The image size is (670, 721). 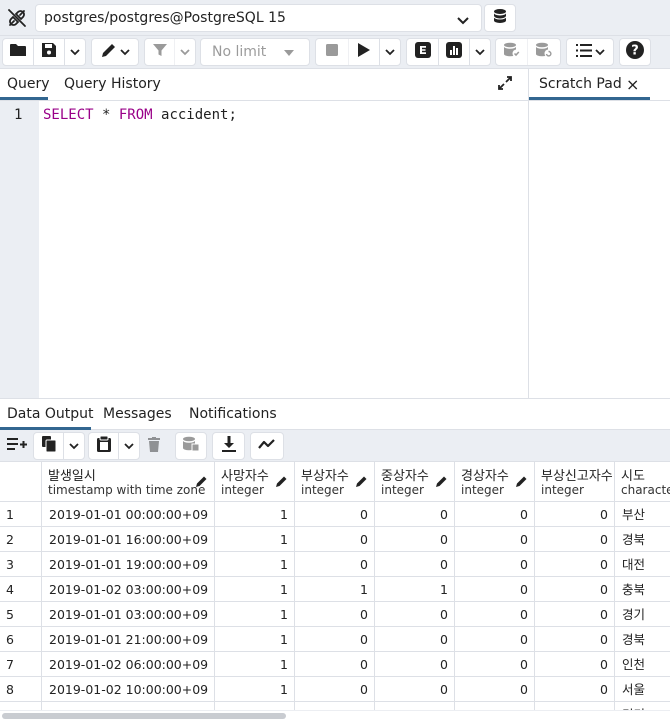 What do you see at coordinates (480, 52) in the screenshot?
I see `explain-options-dropdown` at bounding box center [480, 52].